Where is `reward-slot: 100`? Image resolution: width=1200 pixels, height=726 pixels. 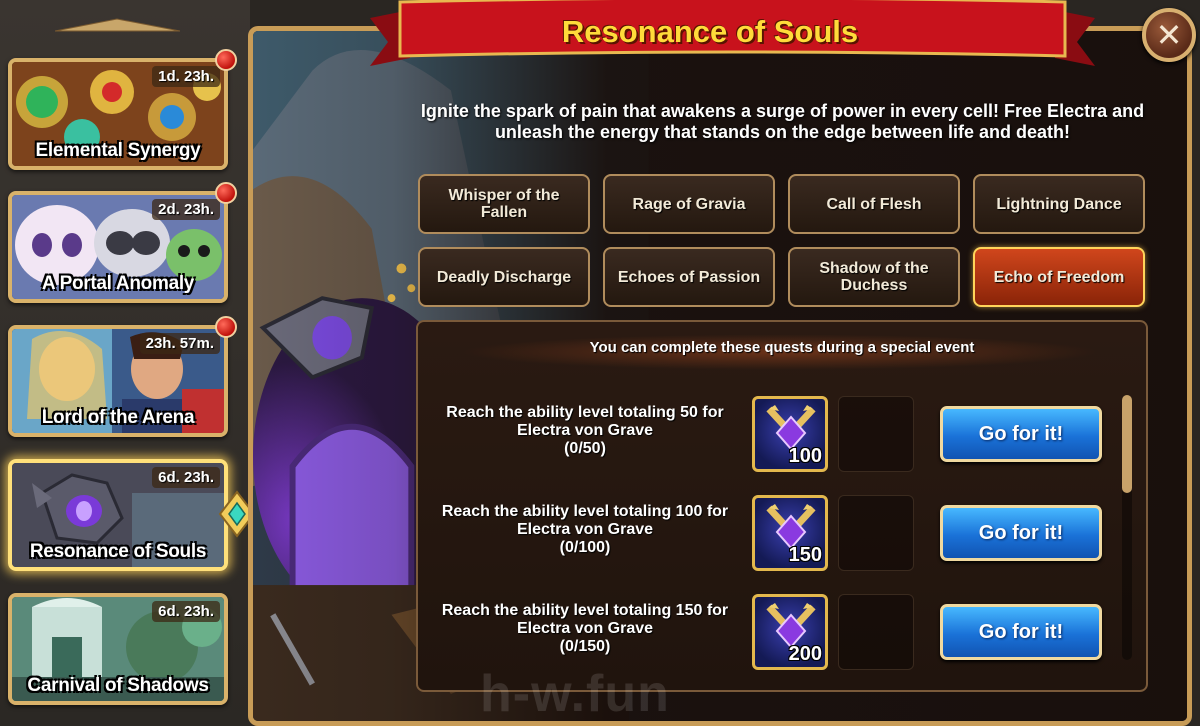
reward-slot: 100 is located at coordinates (790, 434).